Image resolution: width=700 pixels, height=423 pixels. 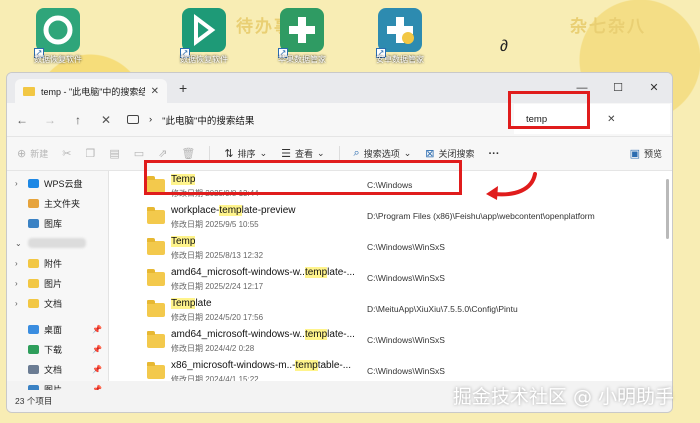 I want to click on chevron-down-icon: ⌄, so click(x=321, y=153).